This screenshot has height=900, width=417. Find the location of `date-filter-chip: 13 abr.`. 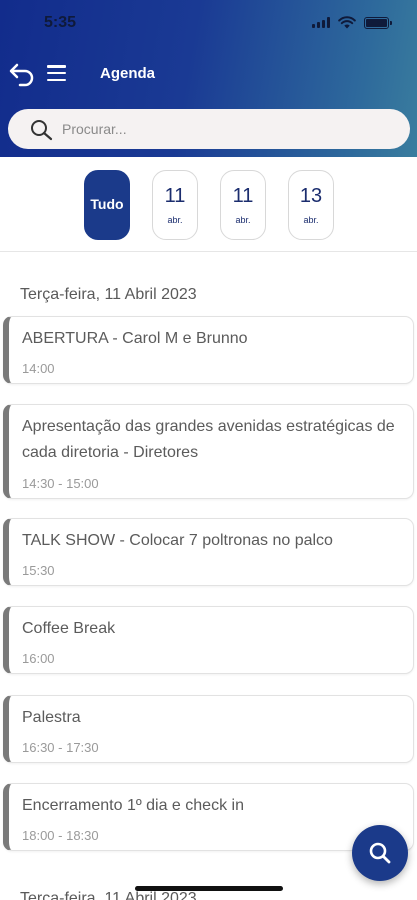

date-filter-chip: 13 abr. is located at coordinates (311, 205).